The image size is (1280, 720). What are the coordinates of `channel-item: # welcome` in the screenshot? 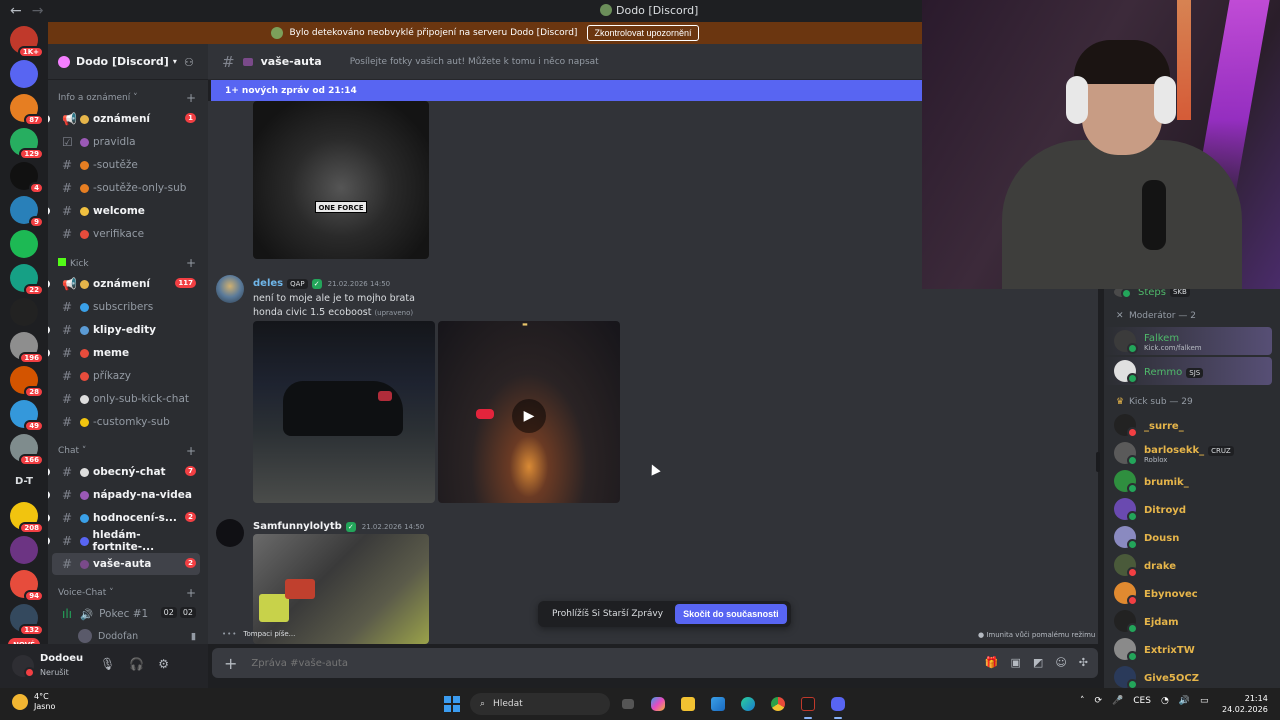 It's located at (124, 211).